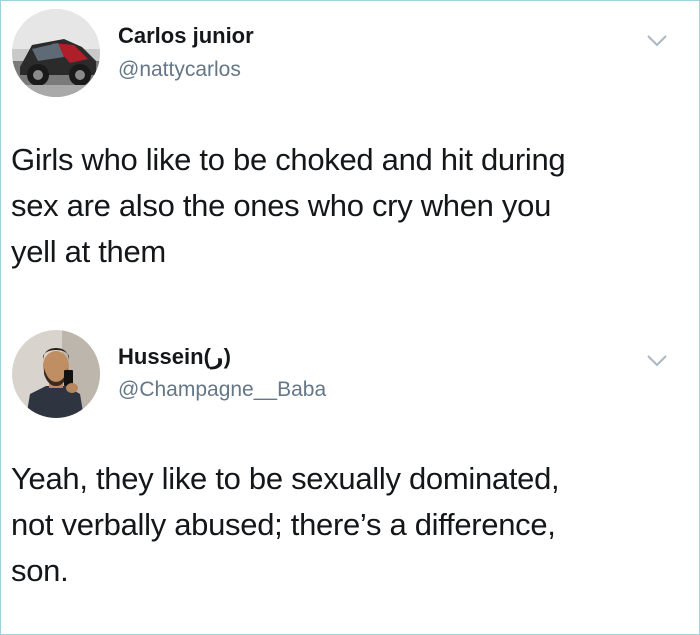  I want to click on tweet-text-line: sex are also the ones who cry when you, so click(281, 205).